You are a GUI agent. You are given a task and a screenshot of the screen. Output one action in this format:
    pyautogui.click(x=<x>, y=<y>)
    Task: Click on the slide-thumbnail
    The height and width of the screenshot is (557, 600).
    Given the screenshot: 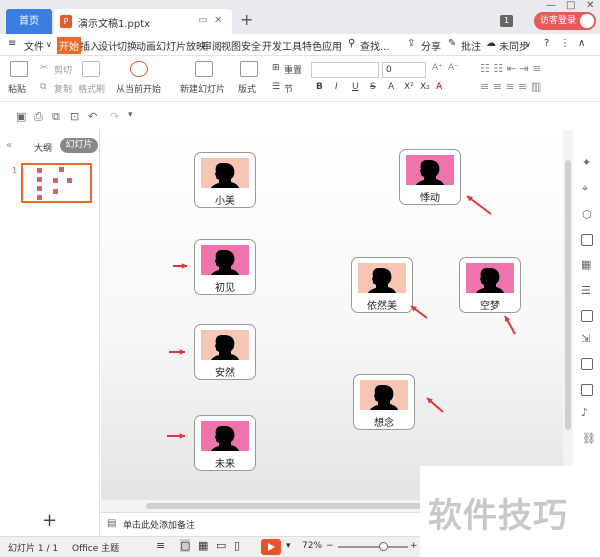 What is the action you would take?
    pyautogui.click(x=56, y=183)
    